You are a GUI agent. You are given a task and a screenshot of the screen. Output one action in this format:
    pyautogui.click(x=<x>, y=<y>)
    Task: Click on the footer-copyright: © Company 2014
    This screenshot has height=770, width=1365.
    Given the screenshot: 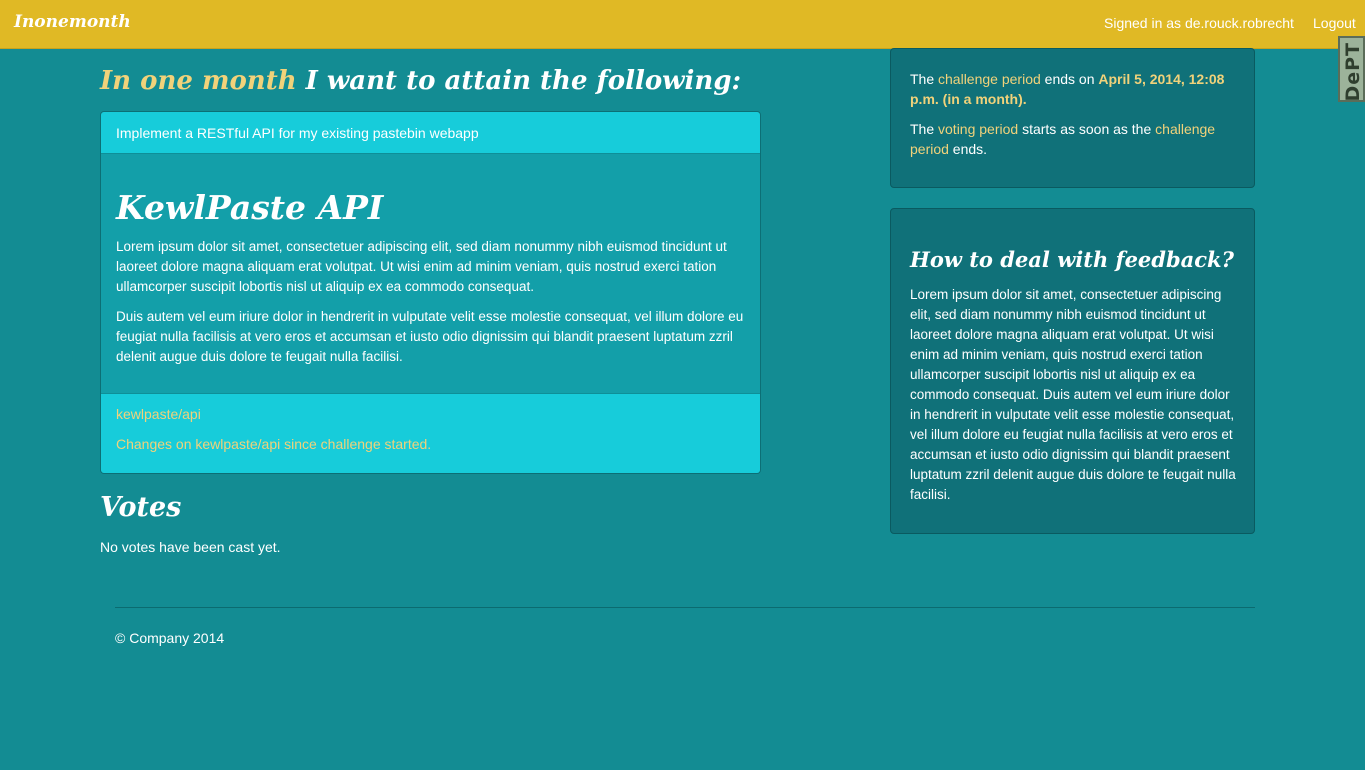 What is the action you would take?
    pyautogui.click(x=170, y=638)
    